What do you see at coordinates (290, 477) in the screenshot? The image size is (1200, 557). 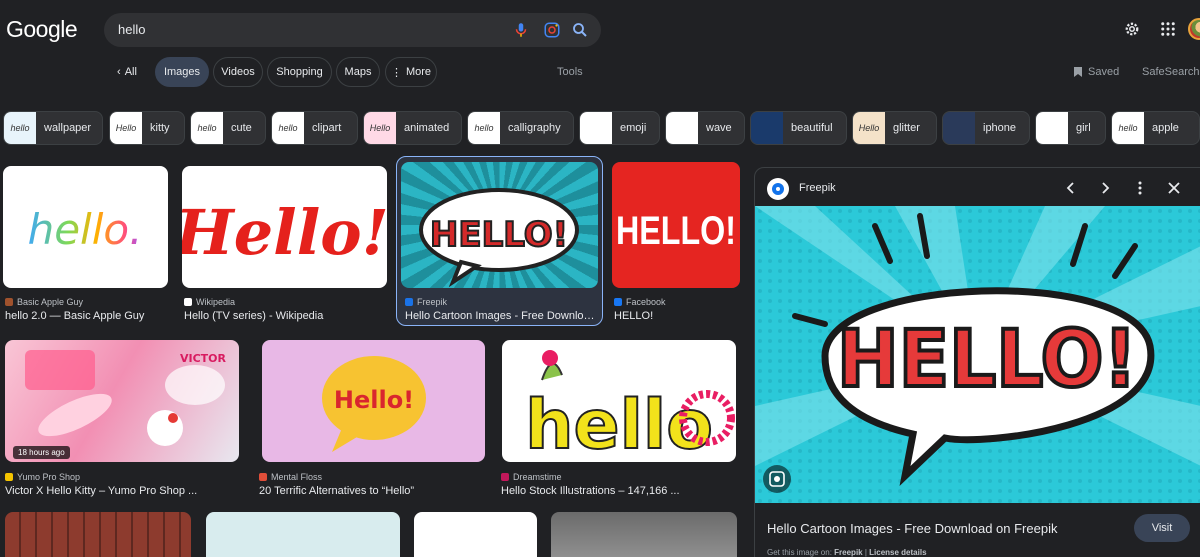 I see `result-source: Mental Floss` at bounding box center [290, 477].